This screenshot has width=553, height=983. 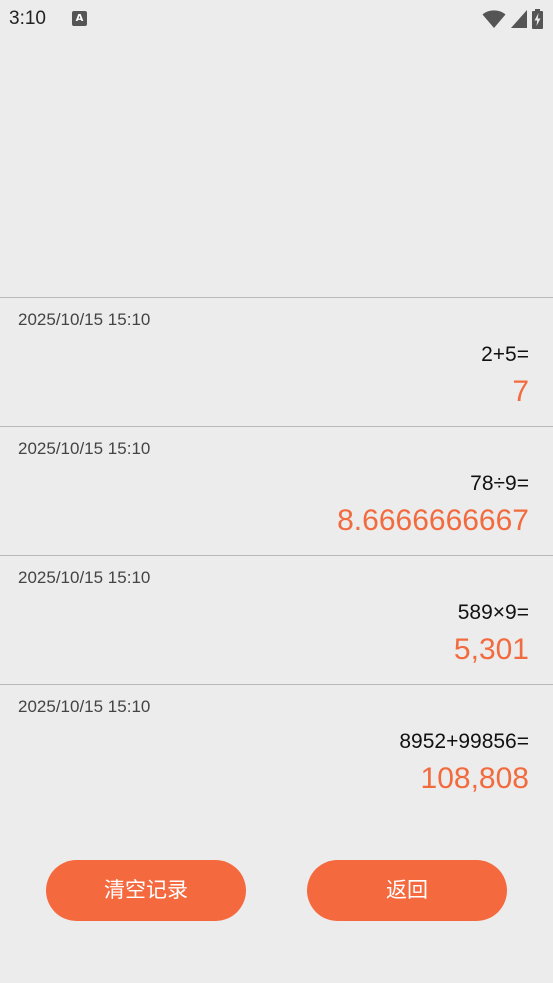 I want to click on history-record: 2025/10/15 15:10 8952+99856= 108,808, so click(x=276, y=748).